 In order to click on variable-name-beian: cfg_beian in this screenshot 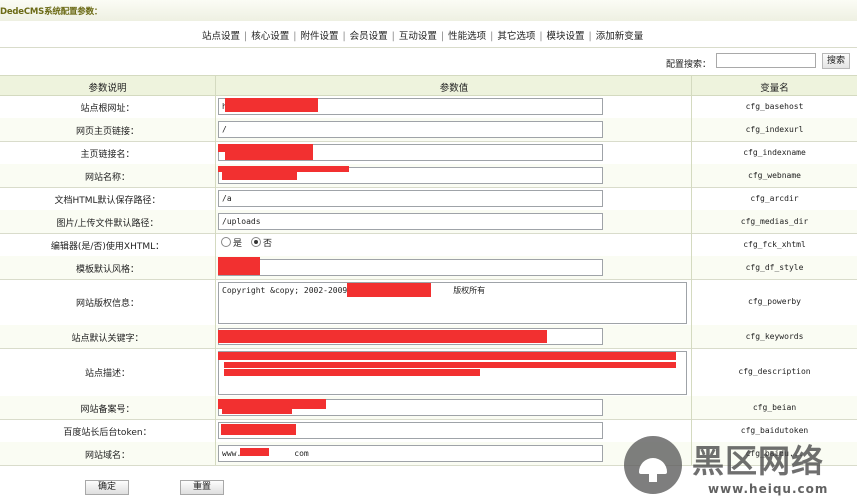, I will do `click(774, 407)`.